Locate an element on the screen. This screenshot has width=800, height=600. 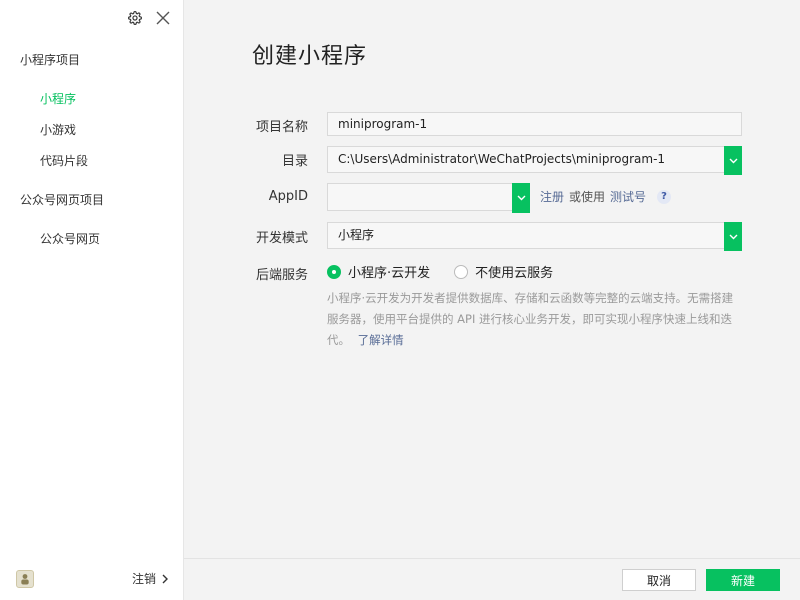
radio-cloud-dev: 小程序·云开发 is located at coordinates (378, 271).